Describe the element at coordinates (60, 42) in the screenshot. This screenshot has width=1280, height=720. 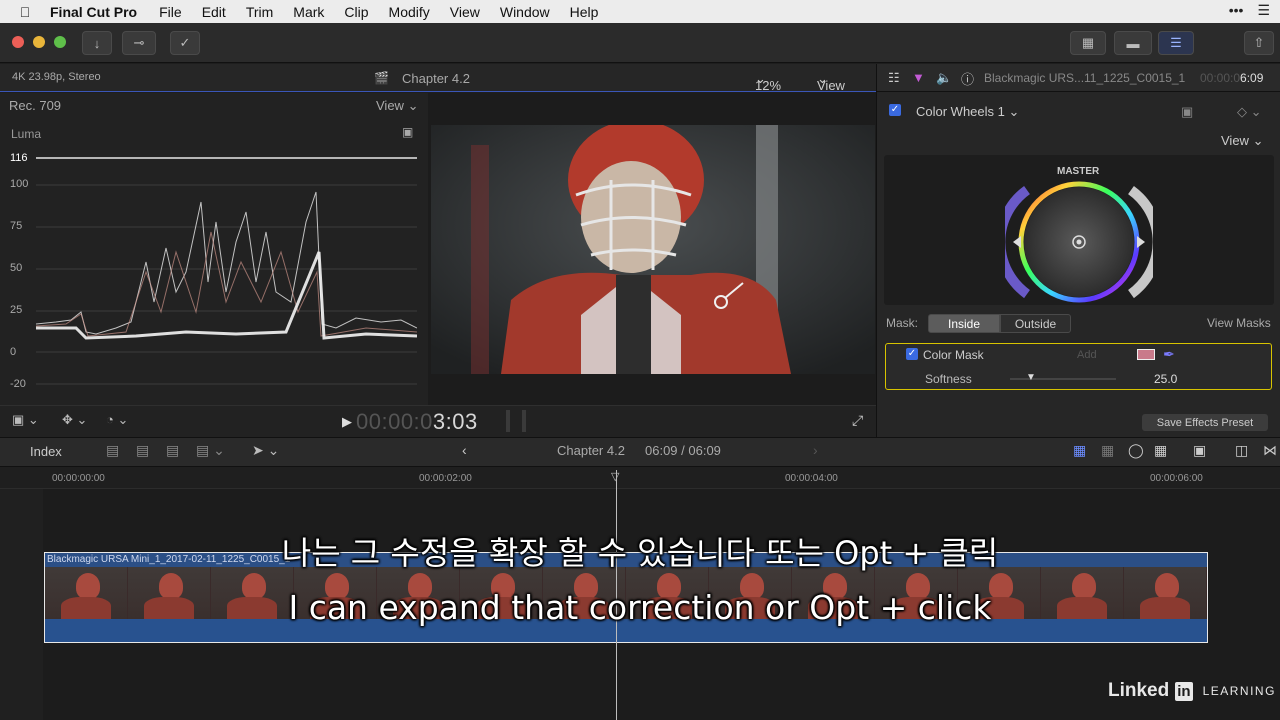
I see `zoom-window-button` at that location.